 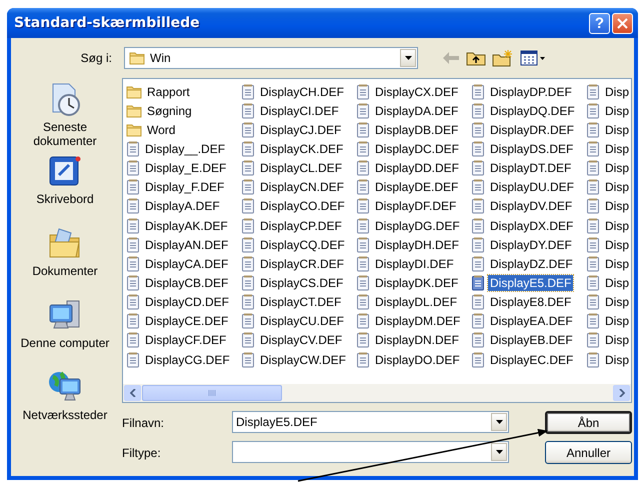 What do you see at coordinates (533, 58) in the screenshot?
I see `view-menu-icon` at bounding box center [533, 58].